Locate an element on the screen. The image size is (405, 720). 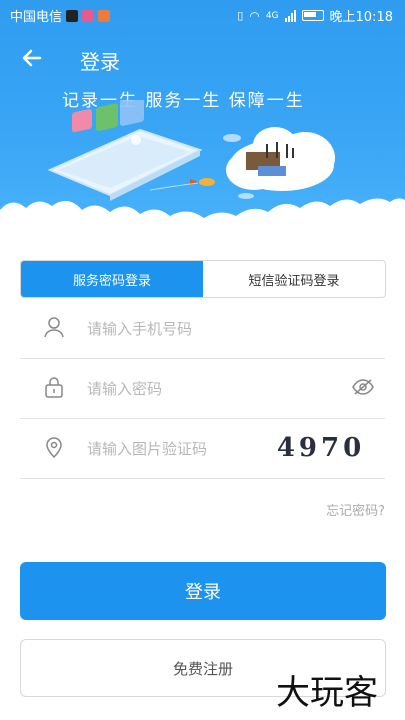
status-bar: 中国电信 ▯ ◠ 4G 晚上10:18 is located at coordinates (202, 14).